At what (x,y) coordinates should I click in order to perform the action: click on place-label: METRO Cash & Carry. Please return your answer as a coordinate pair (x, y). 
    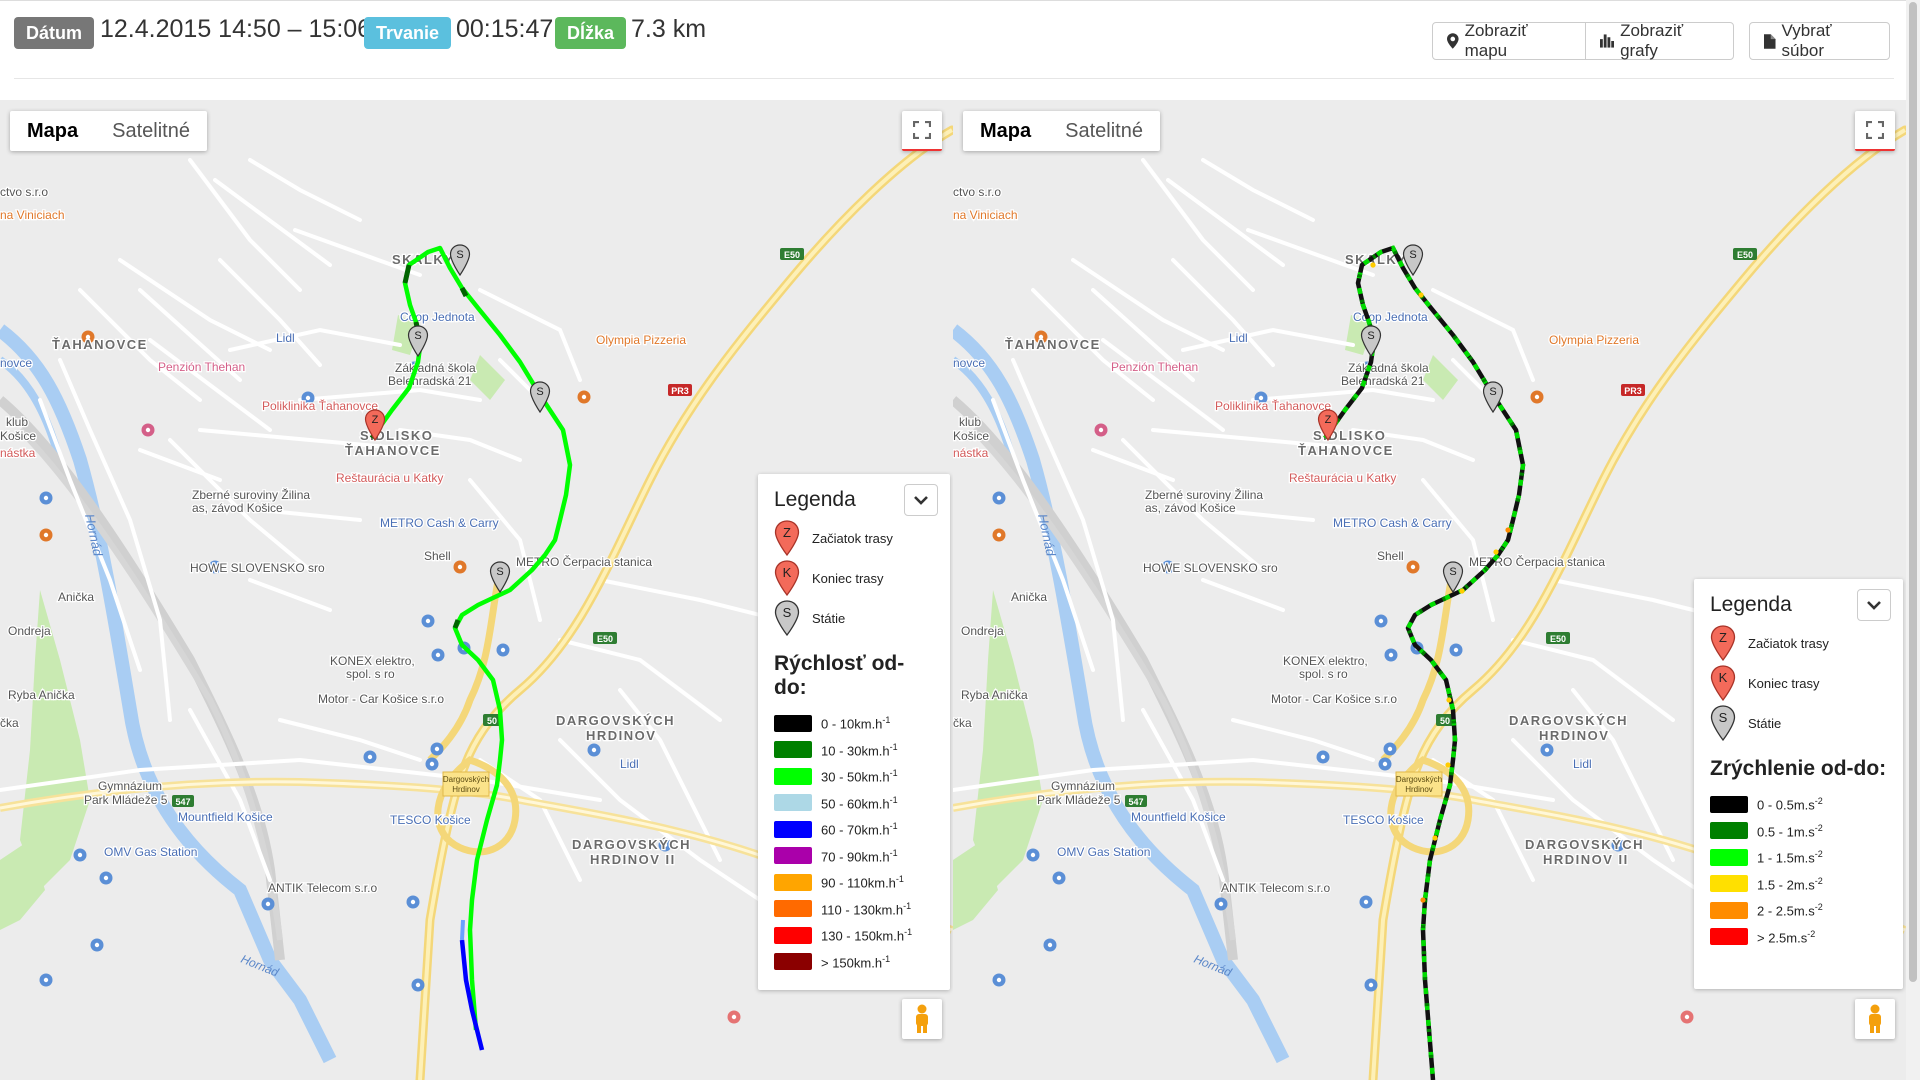
    Looking at the image, I should click on (1392, 523).